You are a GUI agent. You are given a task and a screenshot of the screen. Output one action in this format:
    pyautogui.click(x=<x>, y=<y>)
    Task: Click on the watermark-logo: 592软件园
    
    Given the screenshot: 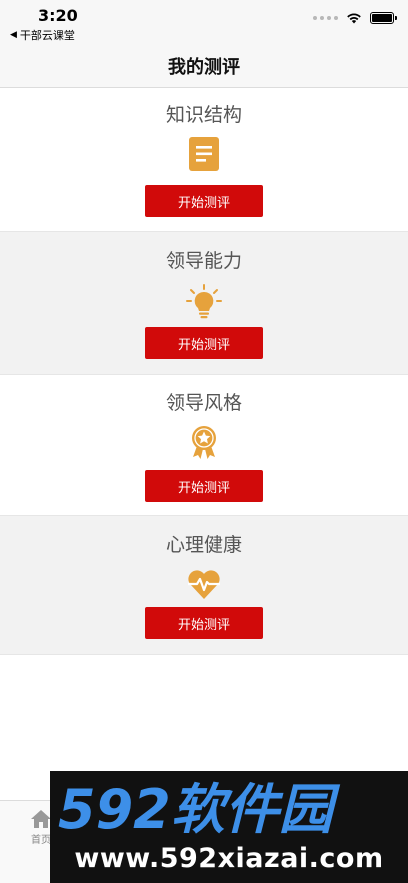 What is the action you would take?
    pyautogui.click(x=199, y=809)
    